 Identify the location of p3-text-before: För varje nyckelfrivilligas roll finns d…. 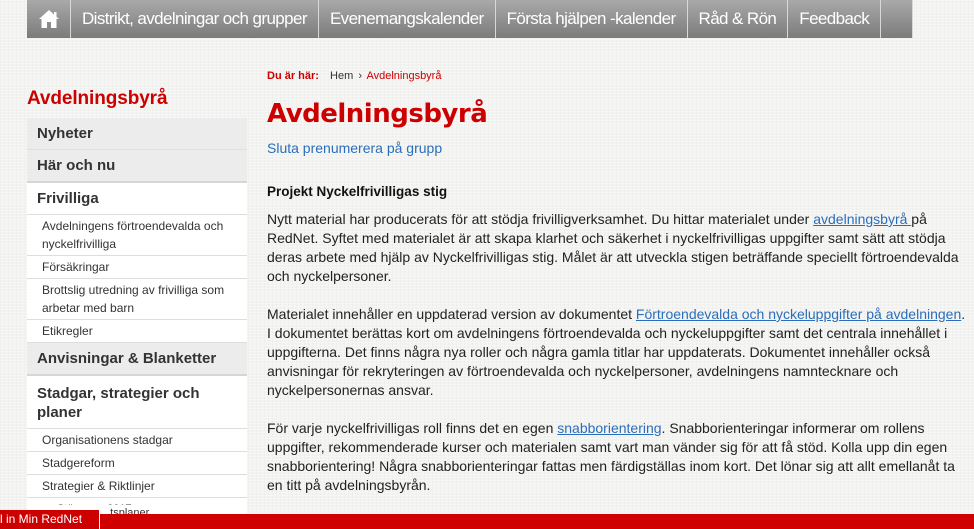
(412, 428).